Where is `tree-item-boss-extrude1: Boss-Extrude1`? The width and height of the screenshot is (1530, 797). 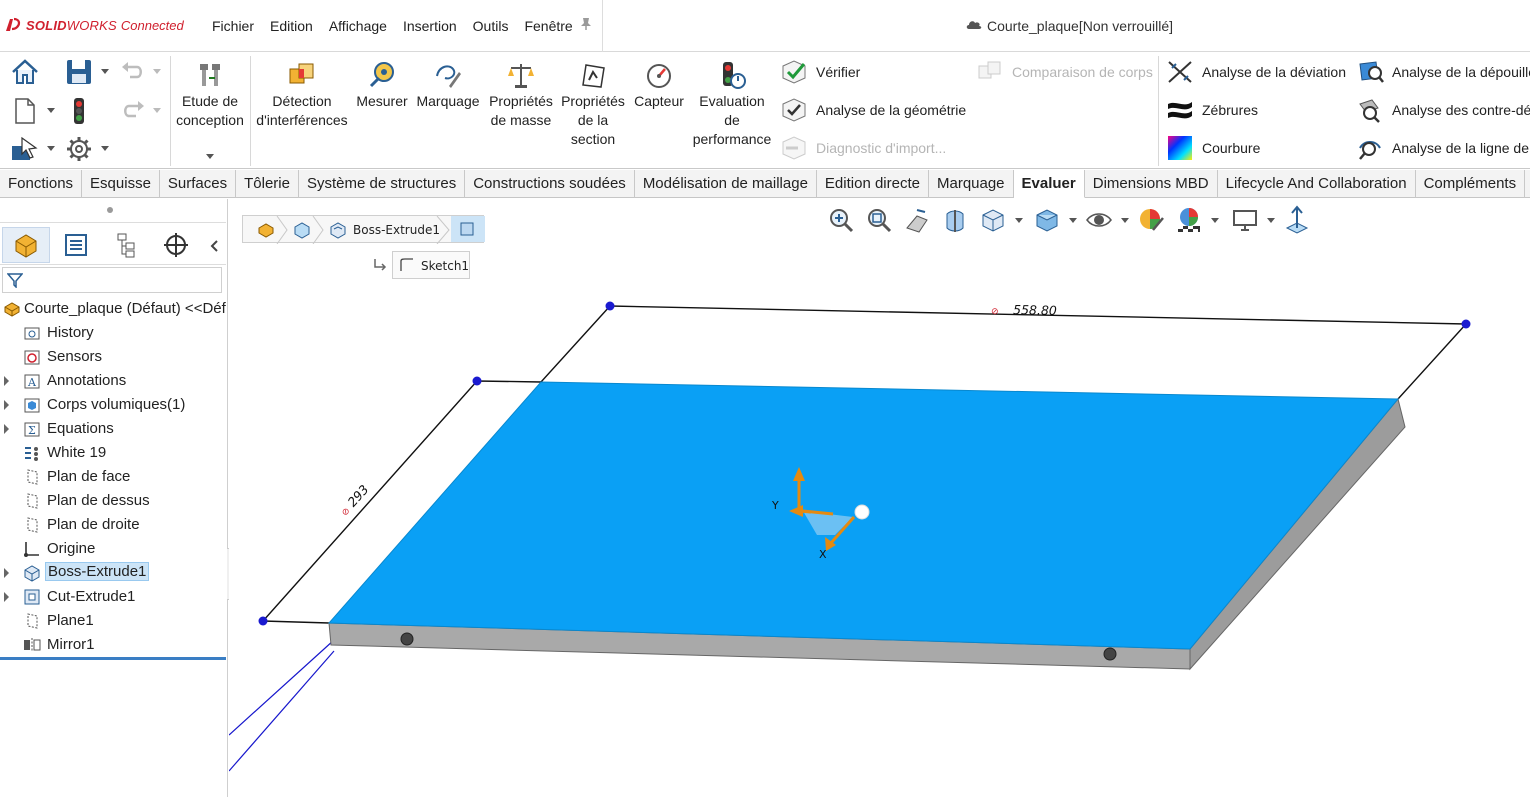 tree-item-boss-extrude1: Boss-Extrude1 is located at coordinates (113, 573).